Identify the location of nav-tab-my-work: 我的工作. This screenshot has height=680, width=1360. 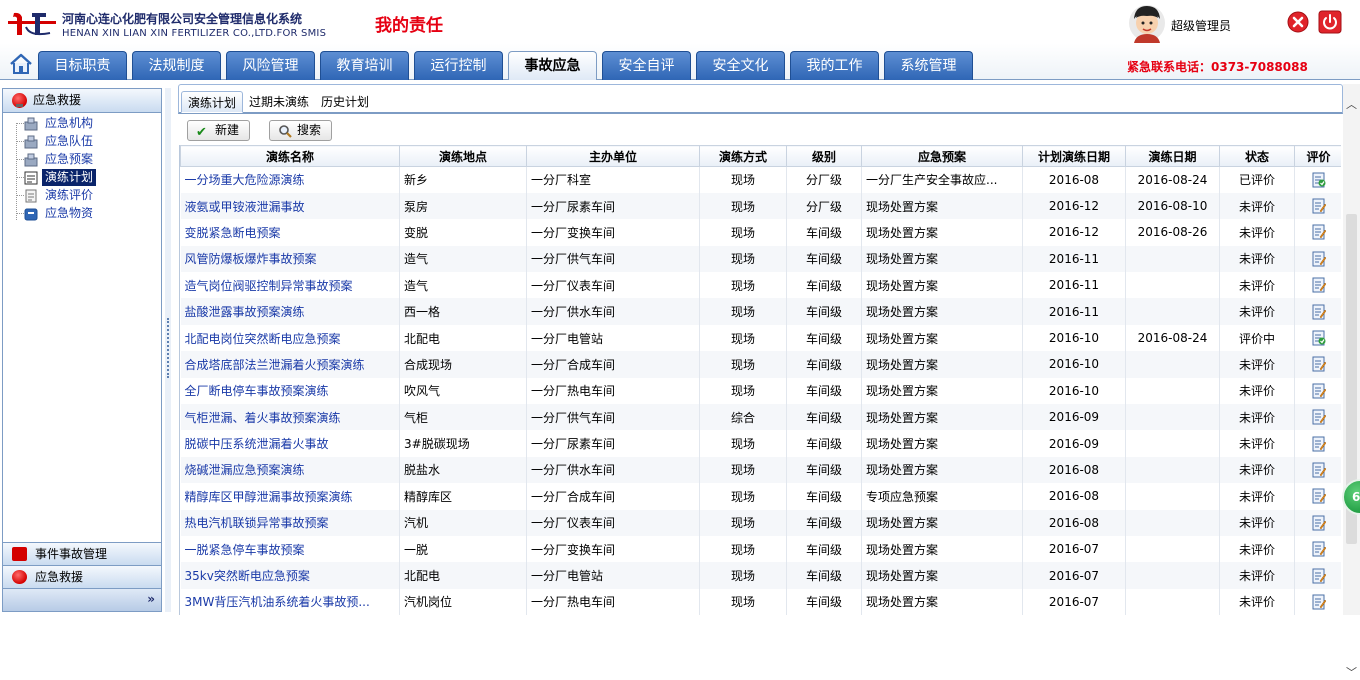
(834, 65).